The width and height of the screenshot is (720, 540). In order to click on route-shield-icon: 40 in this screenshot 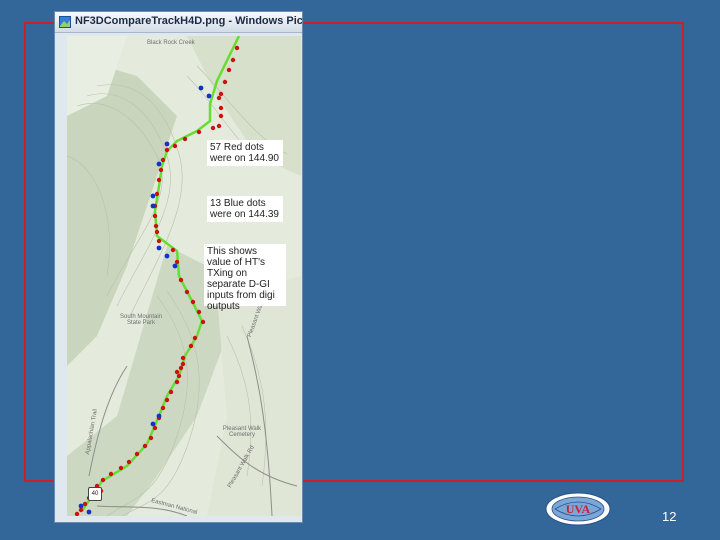, I will do `click(95, 494)`.